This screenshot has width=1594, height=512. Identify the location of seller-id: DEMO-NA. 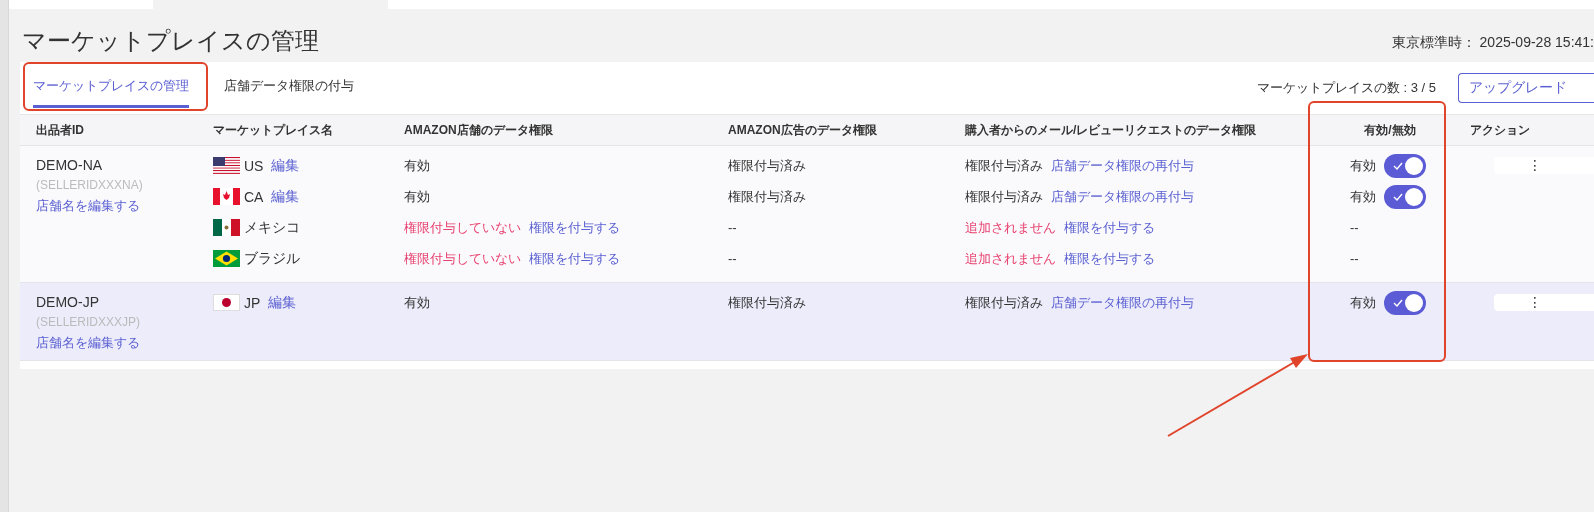
(70, 165).